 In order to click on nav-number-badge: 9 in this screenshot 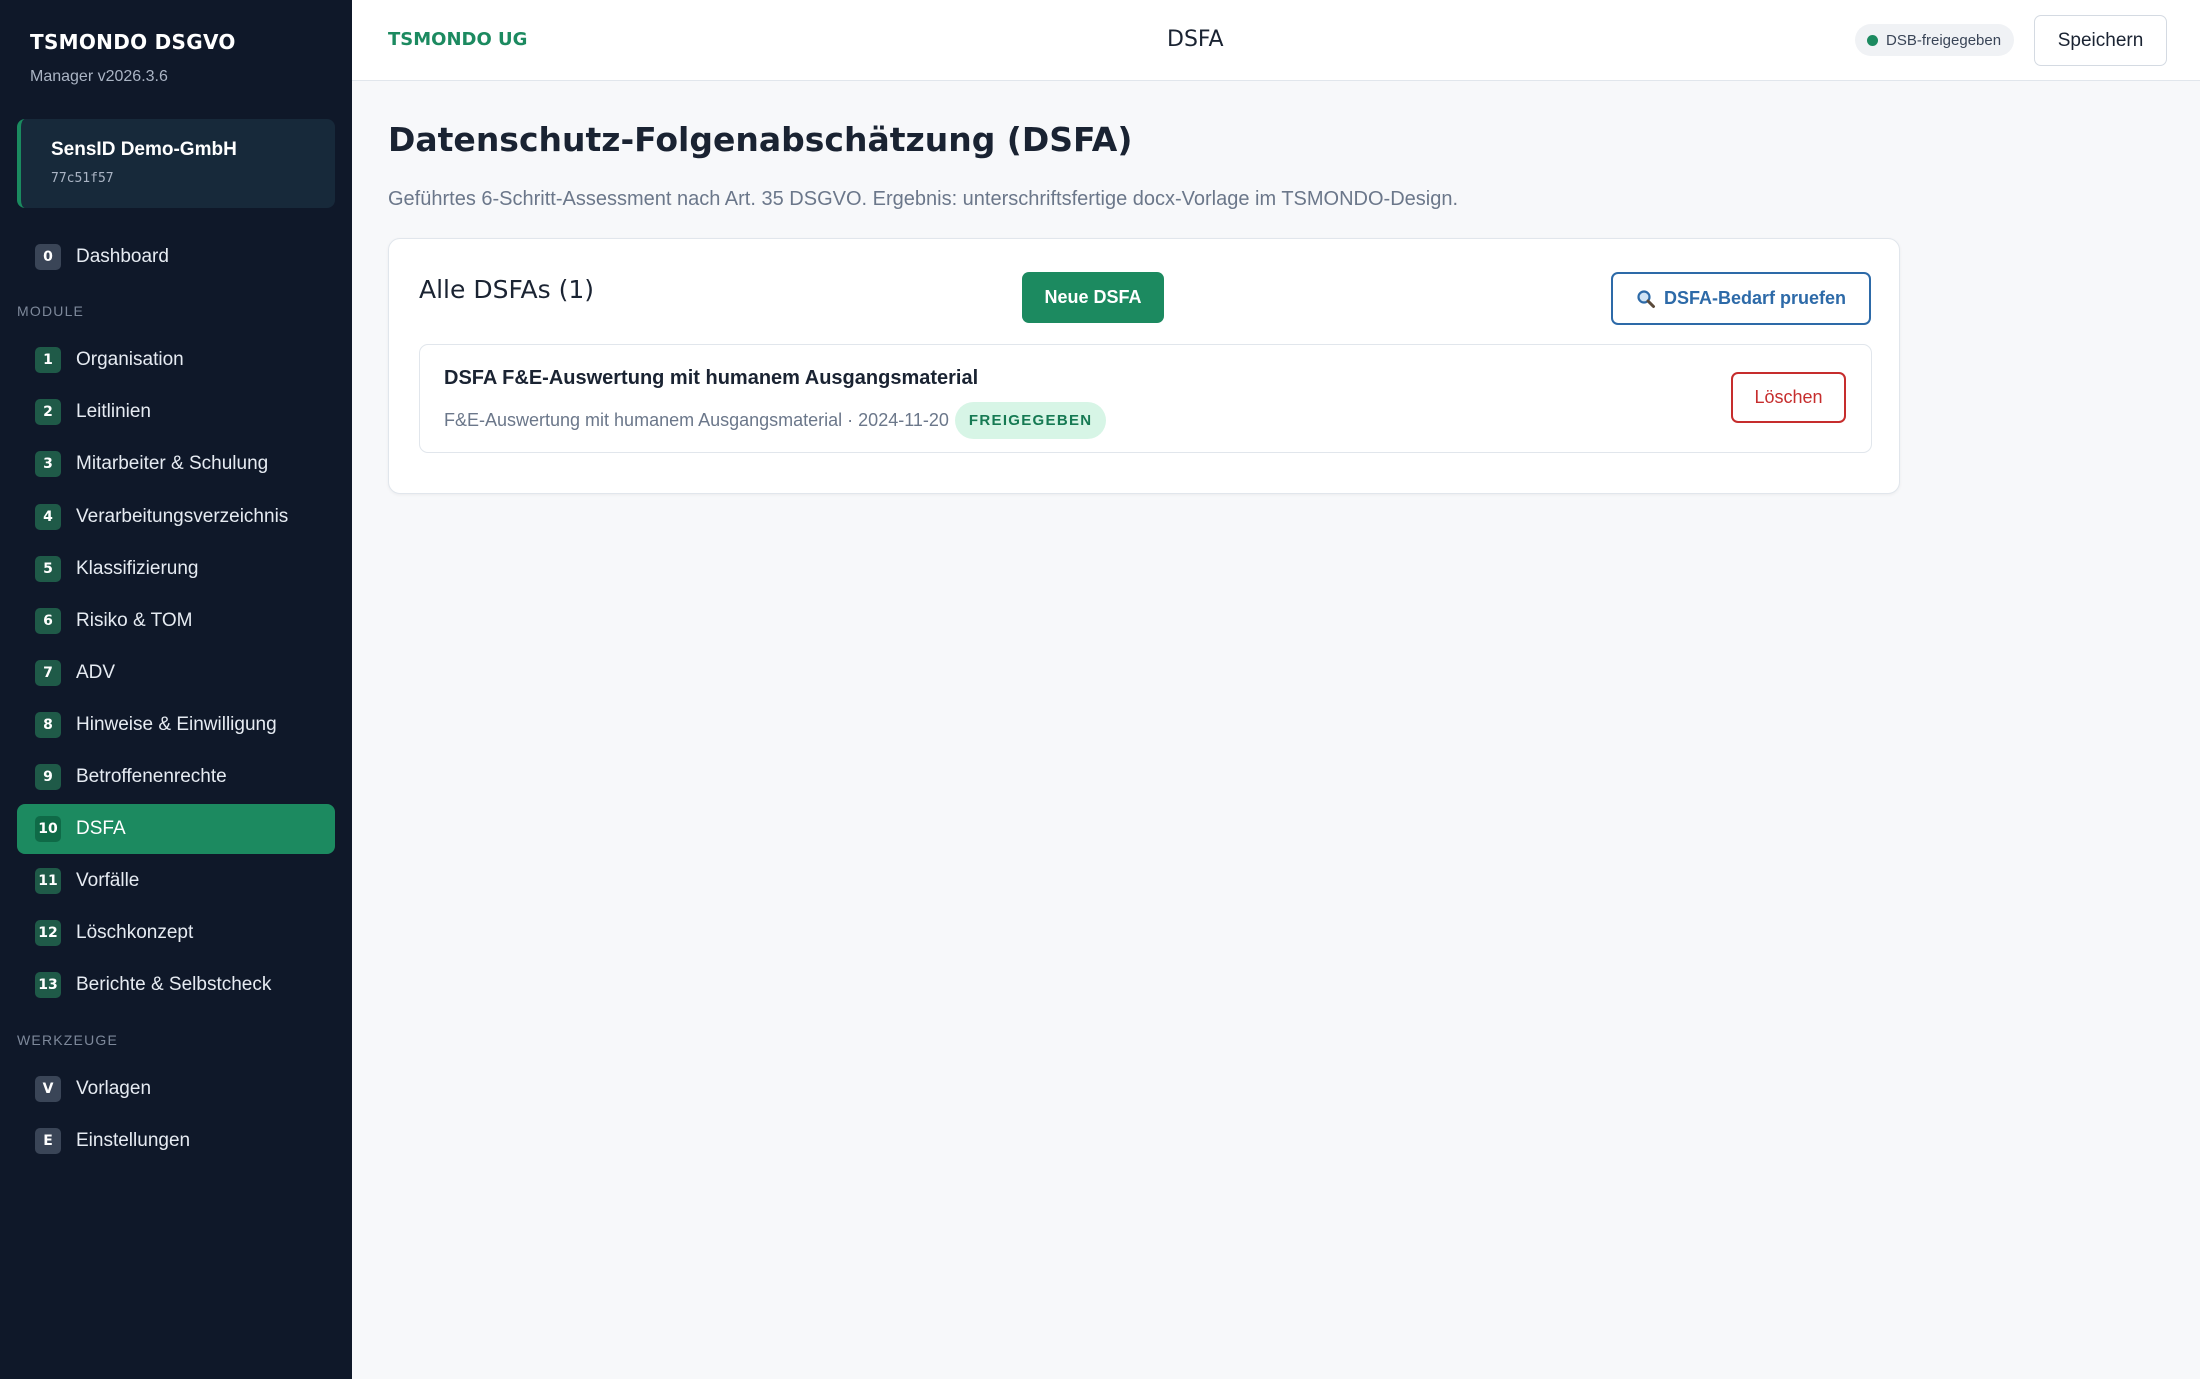, I will do `click(48, 777)`.